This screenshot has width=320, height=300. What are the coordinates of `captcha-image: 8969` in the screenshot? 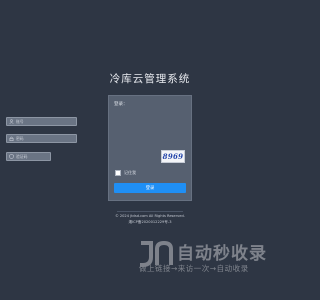 It's located at (173, 156).